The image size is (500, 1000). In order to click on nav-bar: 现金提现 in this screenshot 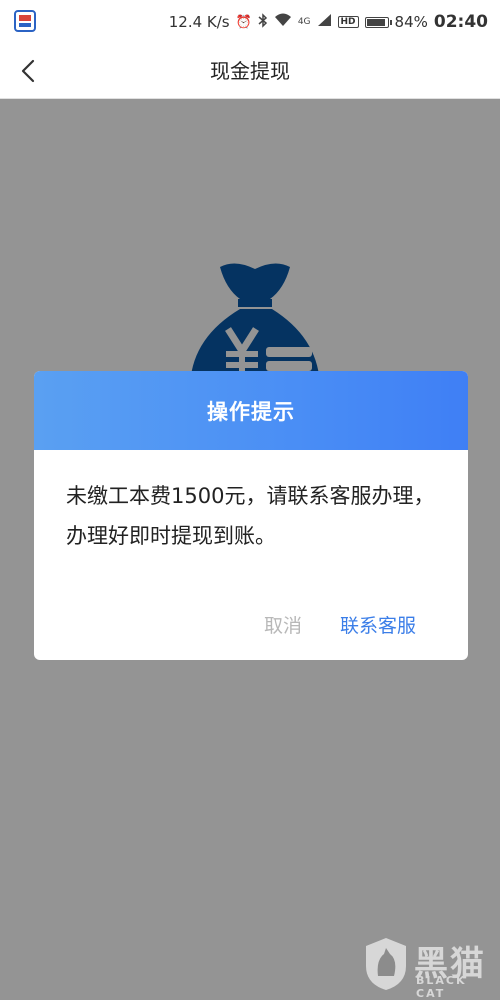, I will do `click(250, 71)`.